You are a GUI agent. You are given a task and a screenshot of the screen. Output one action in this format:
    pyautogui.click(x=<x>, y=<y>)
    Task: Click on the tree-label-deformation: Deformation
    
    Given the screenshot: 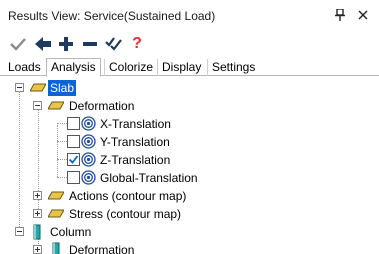 What is the action you would take?
    pyautogui.click(x=102, y=106)
    